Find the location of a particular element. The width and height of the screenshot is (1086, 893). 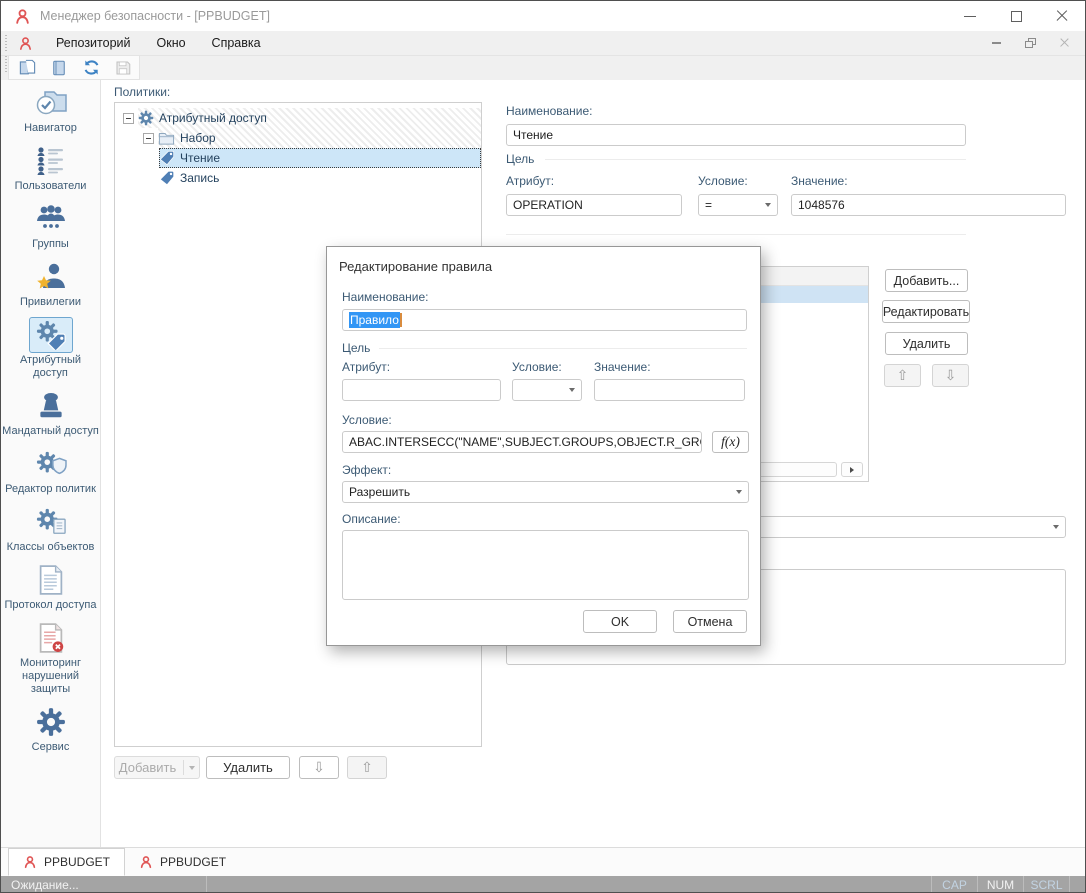

dialog-attribute-field is located at coordinates (421, 390).